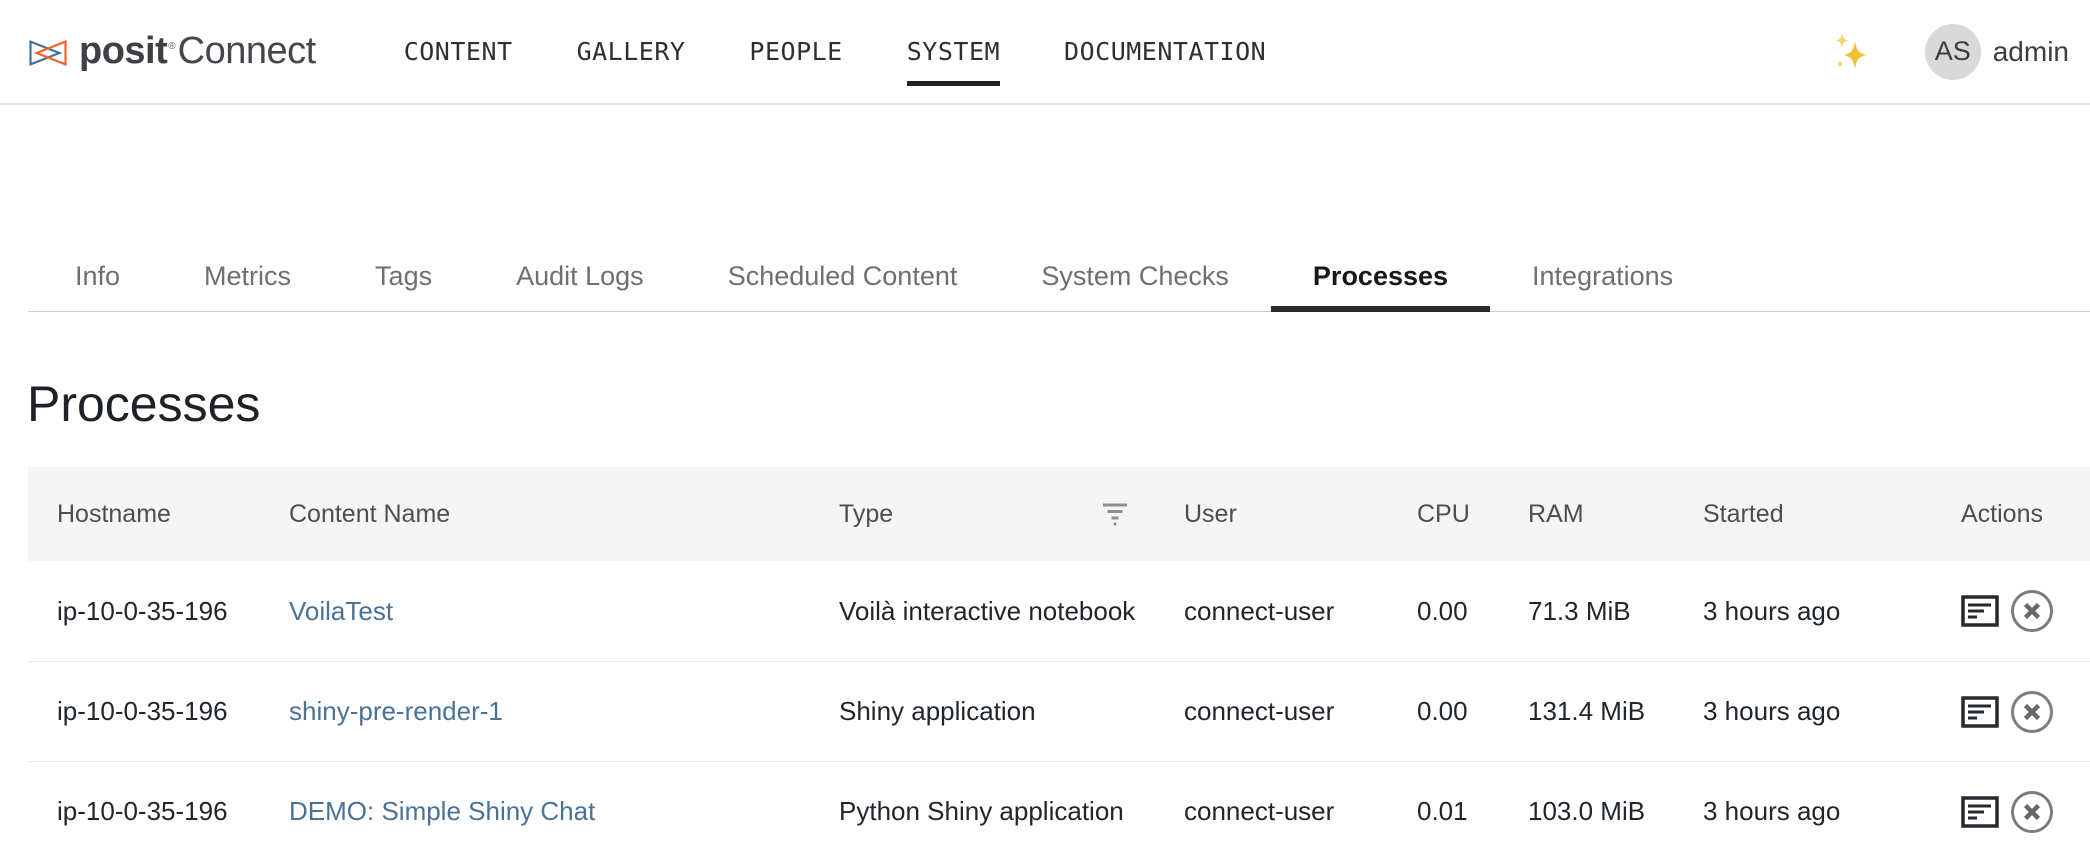 This screenshot has height=861, width=2090. Describe the element at coordinates (580, 276) in the screenshot. I see `tab-audit-logs: Audit Logs` at that location.